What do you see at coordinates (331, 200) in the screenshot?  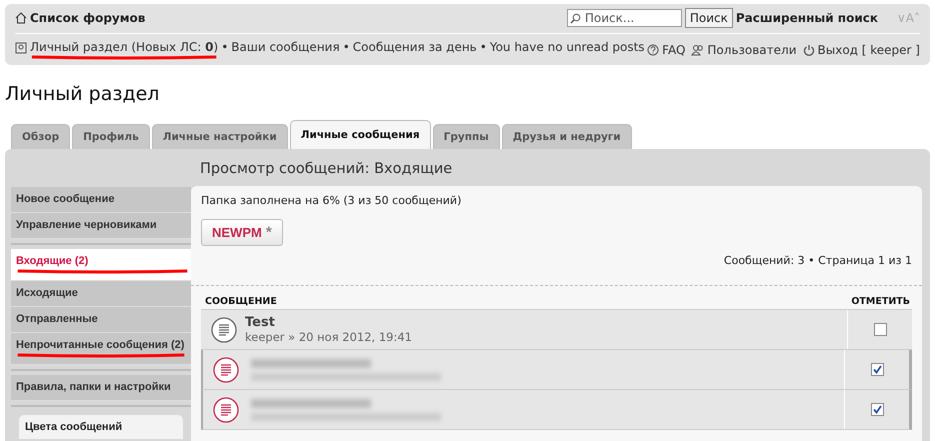 I see `folder-status: Папка заполнена на 6% (3 из 50 сообщений)` at bounding box center [331, 200].